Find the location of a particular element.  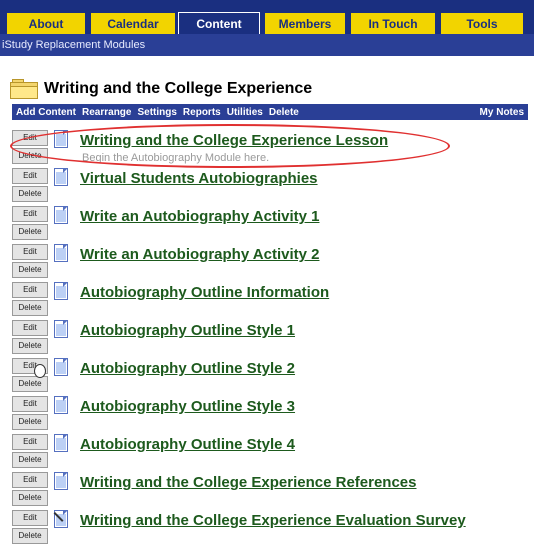

item-title-link: Autobiography Outline Style 3 is located at coordinates (187, 406).